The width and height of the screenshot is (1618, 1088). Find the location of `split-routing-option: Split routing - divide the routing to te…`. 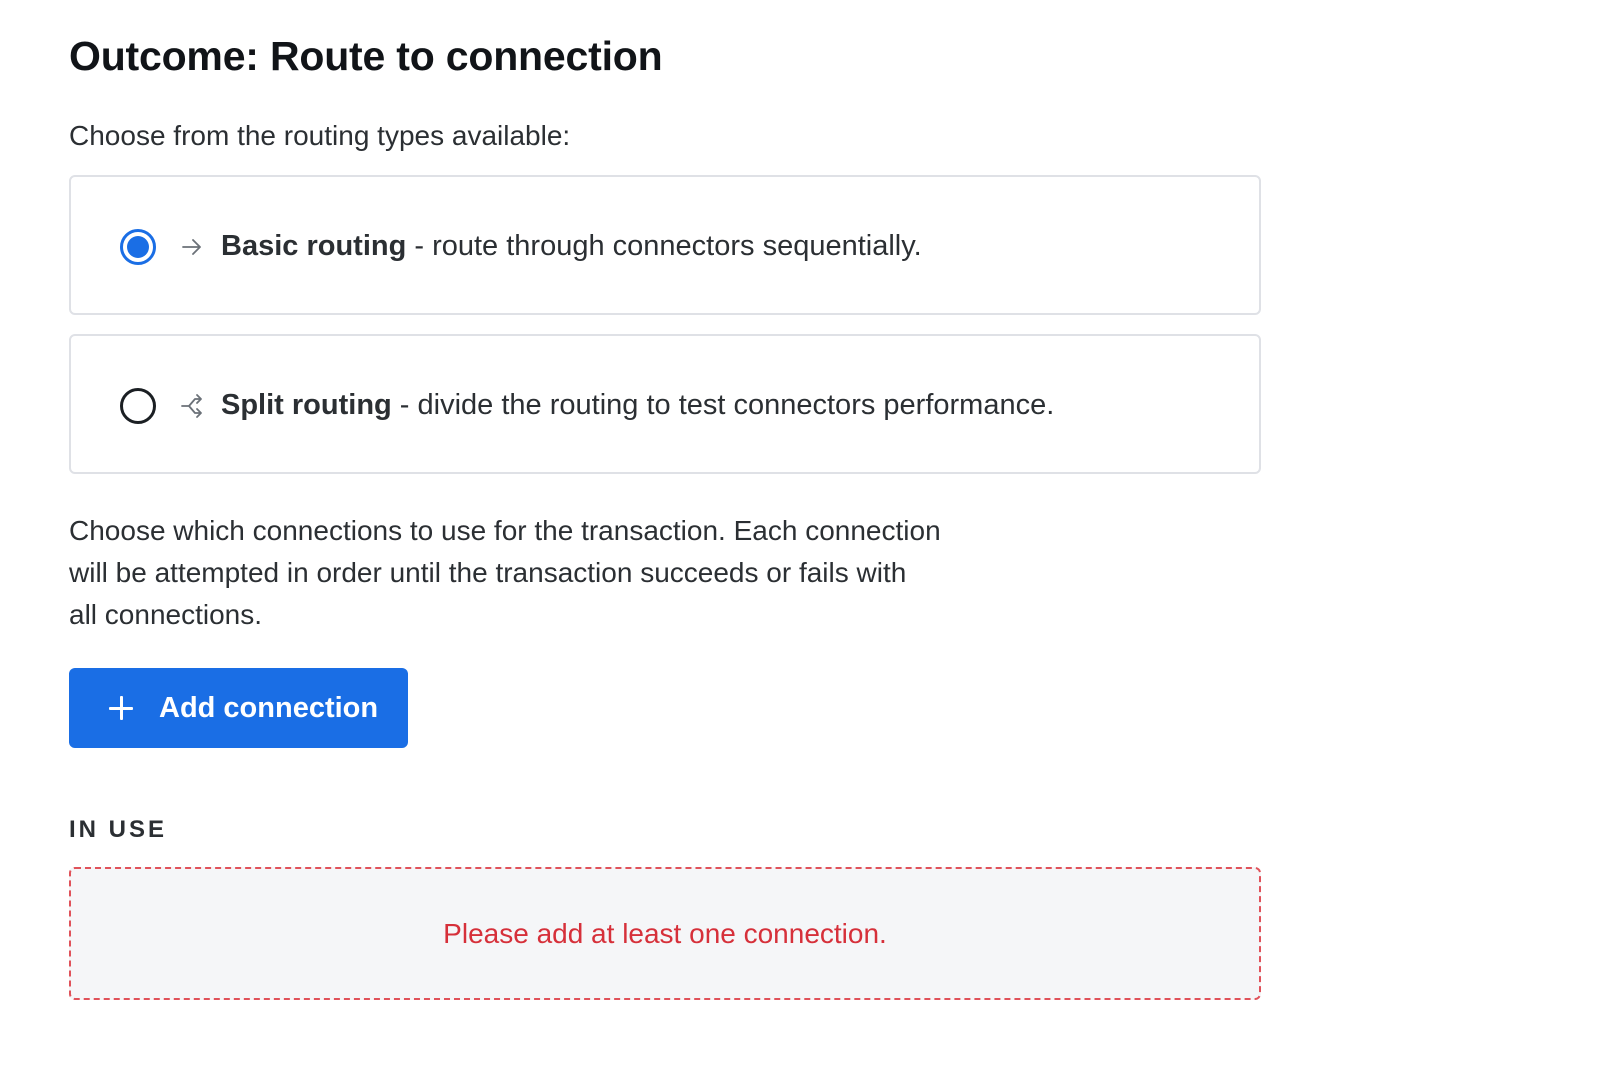

split-routing-option: Split routing - divide the routing to te… is located at coordinates (665, 404).